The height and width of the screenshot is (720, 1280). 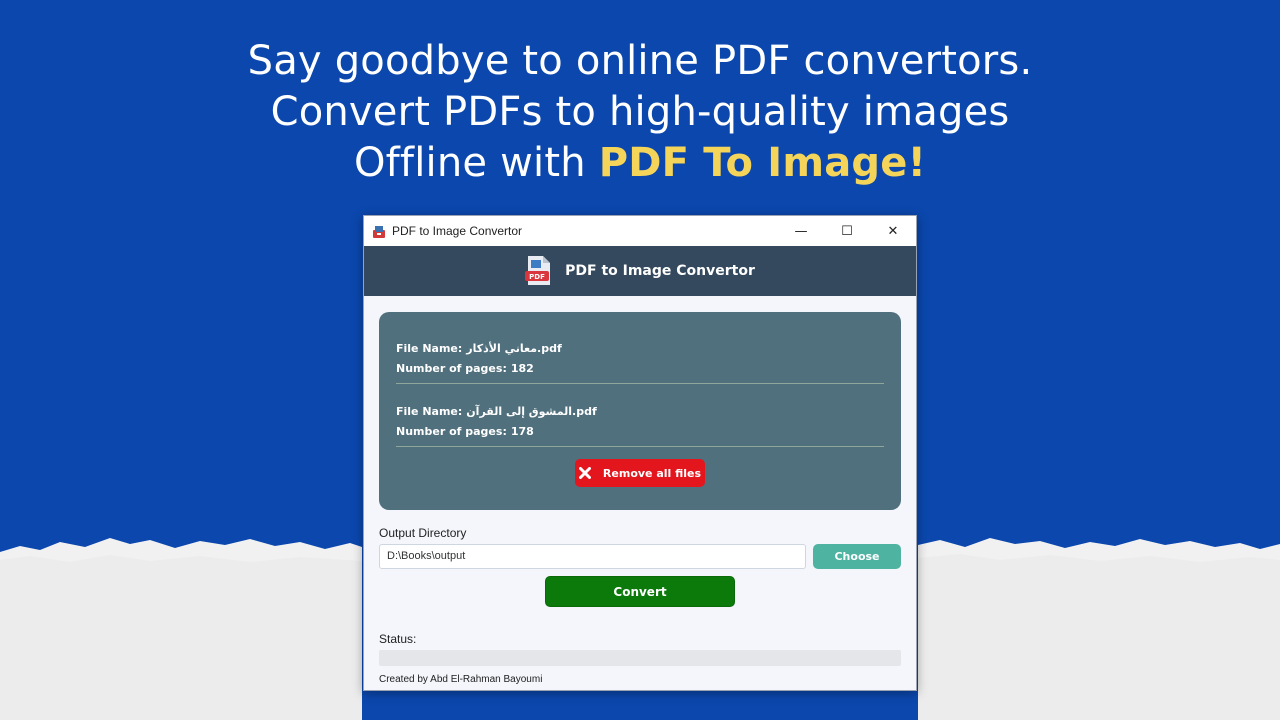 I want to click on page-count-row: Number of pages: 178, so click(x=640, y=432).